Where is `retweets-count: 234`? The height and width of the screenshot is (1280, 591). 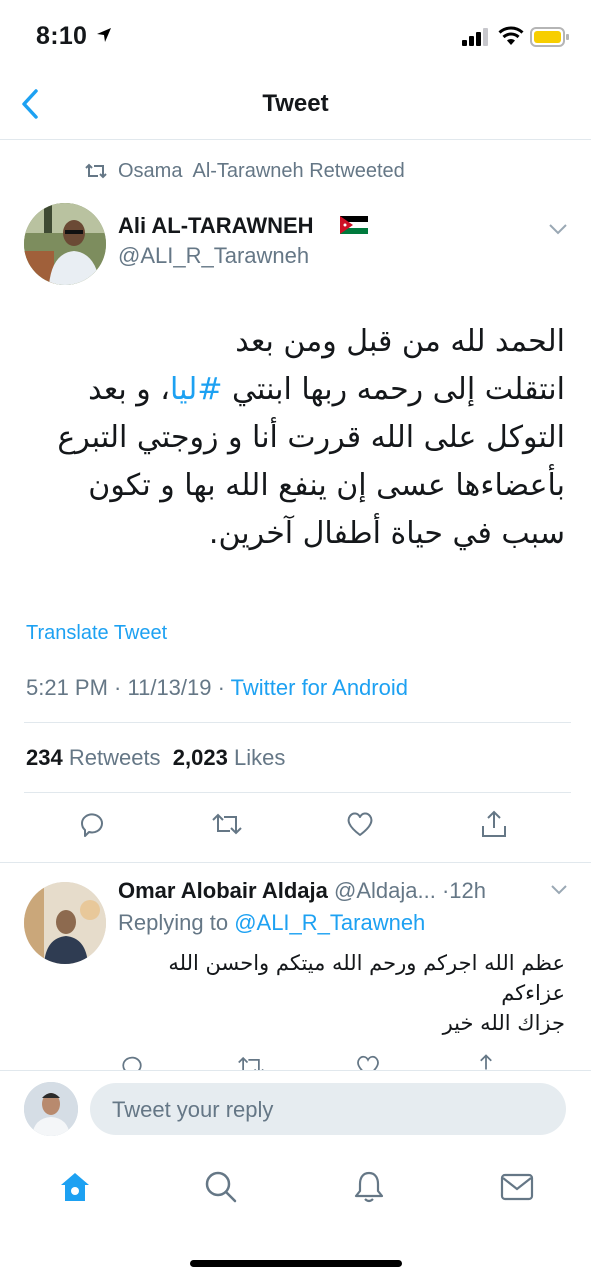
retweets-count: 234 is located at coordinates (44, 757).